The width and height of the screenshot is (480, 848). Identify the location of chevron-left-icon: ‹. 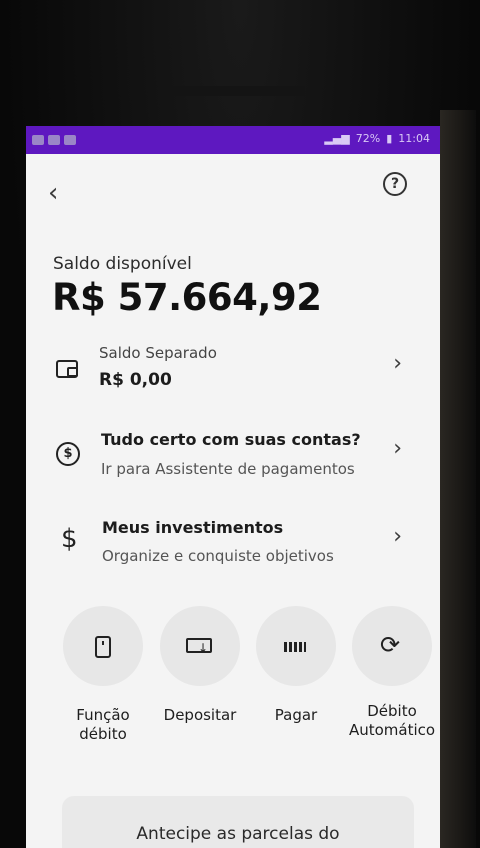
(53, 193).